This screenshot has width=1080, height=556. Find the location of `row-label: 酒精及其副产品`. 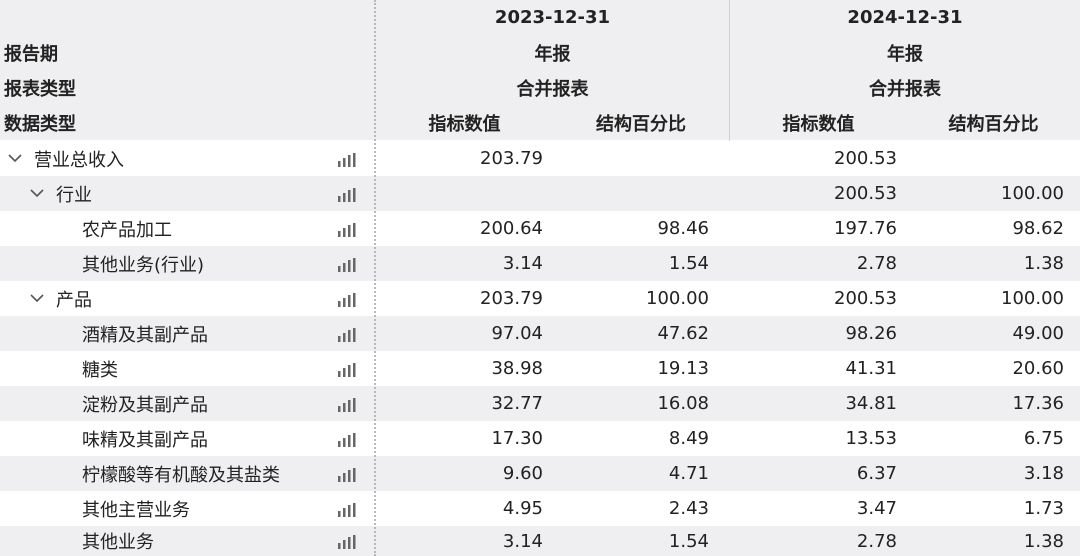

row-label: 酒精及其副产品 is located at coordinates (145, 335).